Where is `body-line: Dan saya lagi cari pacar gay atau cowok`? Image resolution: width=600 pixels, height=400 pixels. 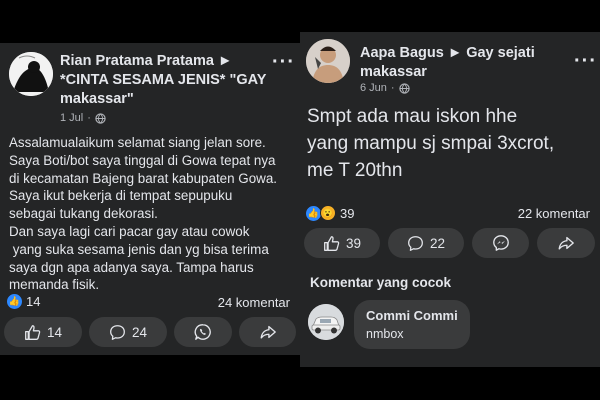 body-line: Dan saya lagi cari pacar gay atau cowok is located at coordinates (129, 231).